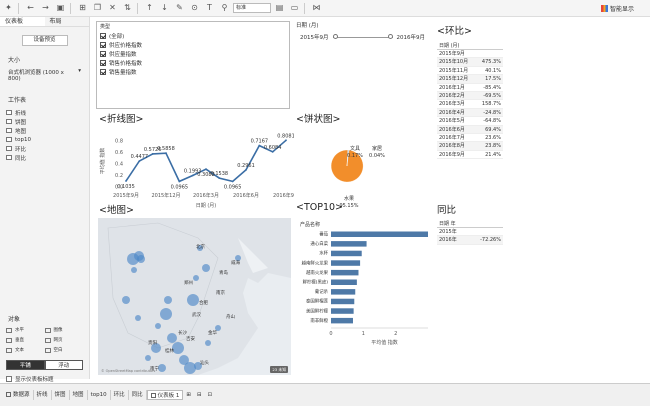  Describe the element at coordinates (44, 148) in the screenshot. I see `worksheet-item: 环比` at that location.